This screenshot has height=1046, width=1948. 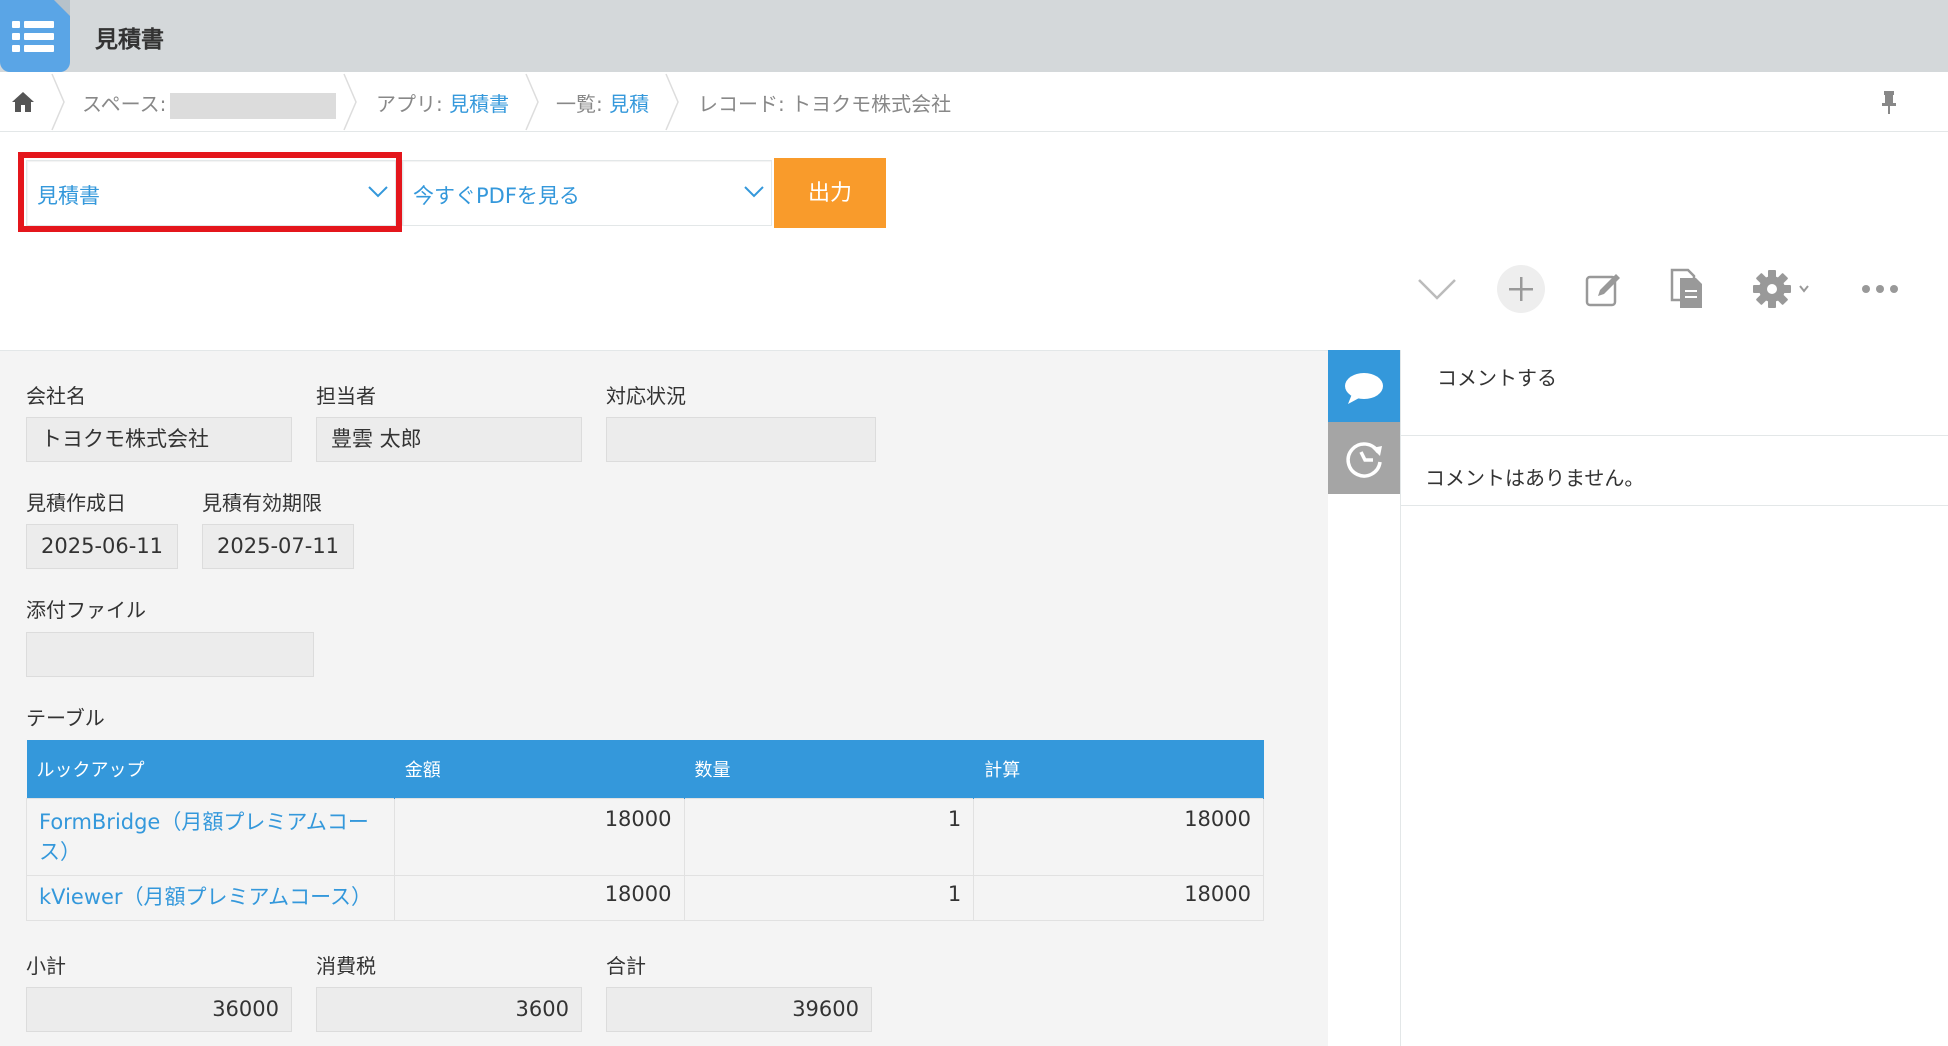 What do you see at coordinates (129, 40) in the screenshot?
I see `app-title: 見積書` at bounding box center [129, 40].